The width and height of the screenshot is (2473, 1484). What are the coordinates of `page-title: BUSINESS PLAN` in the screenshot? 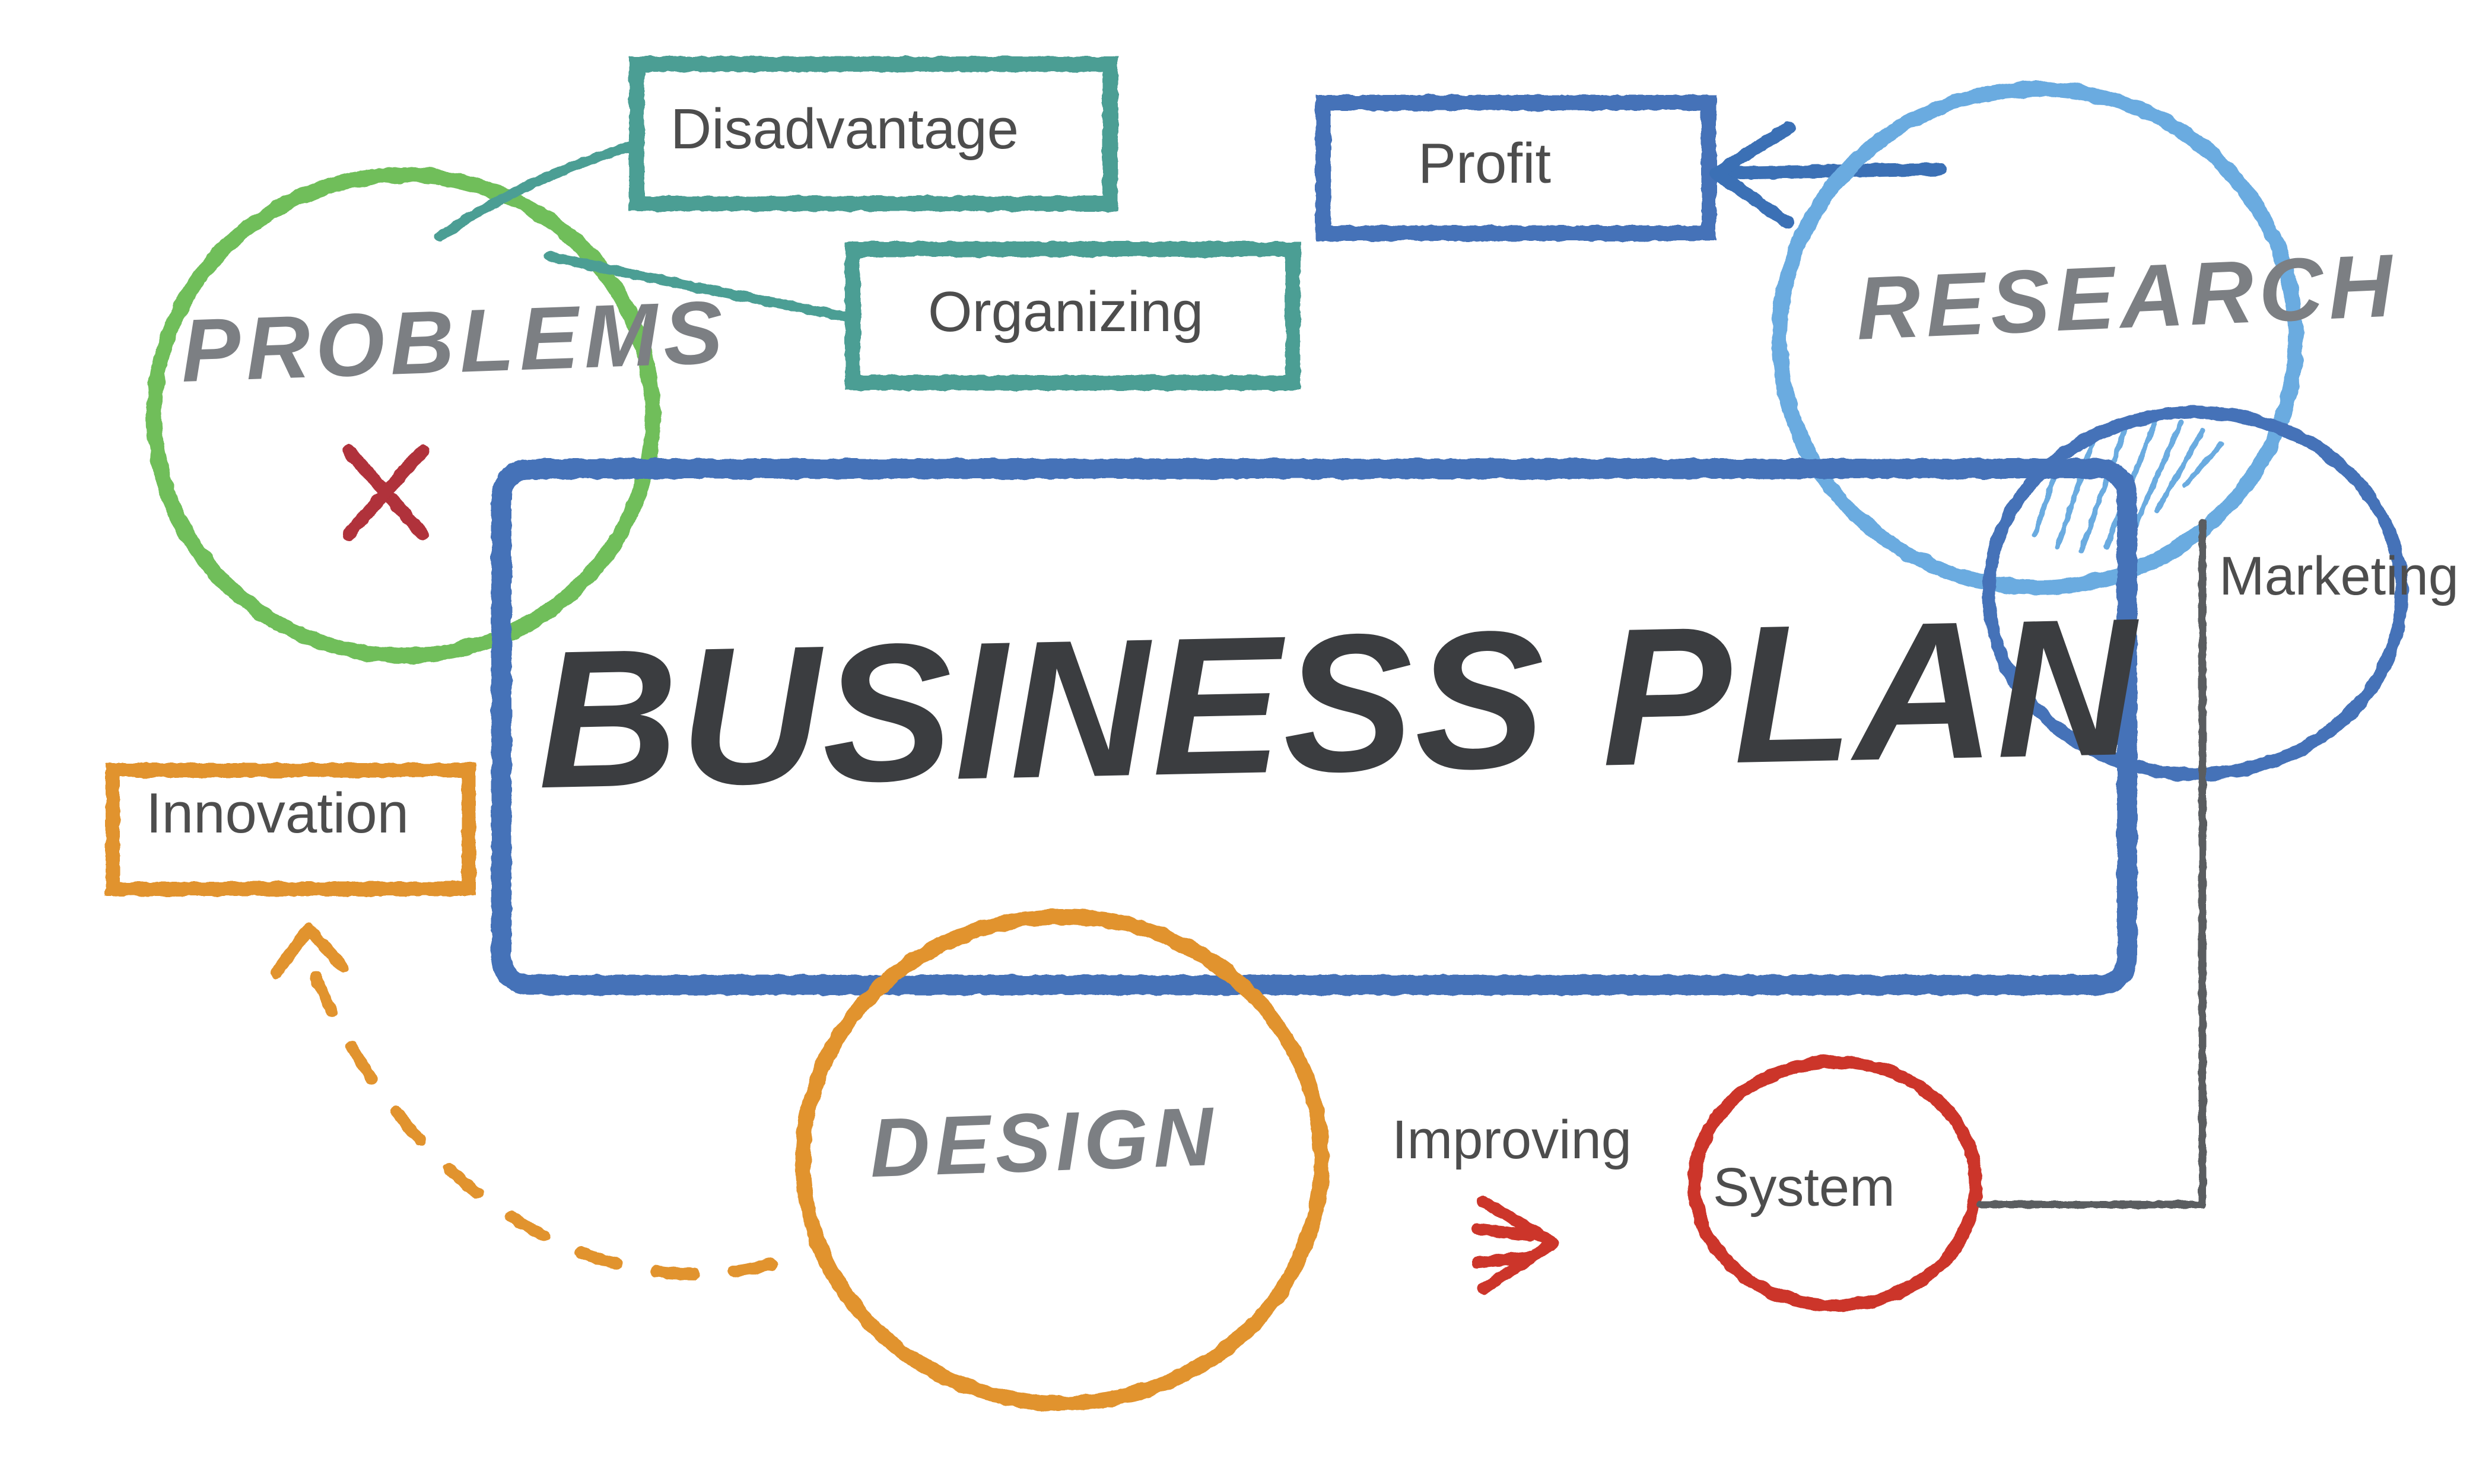 It's located at (1338, 703).